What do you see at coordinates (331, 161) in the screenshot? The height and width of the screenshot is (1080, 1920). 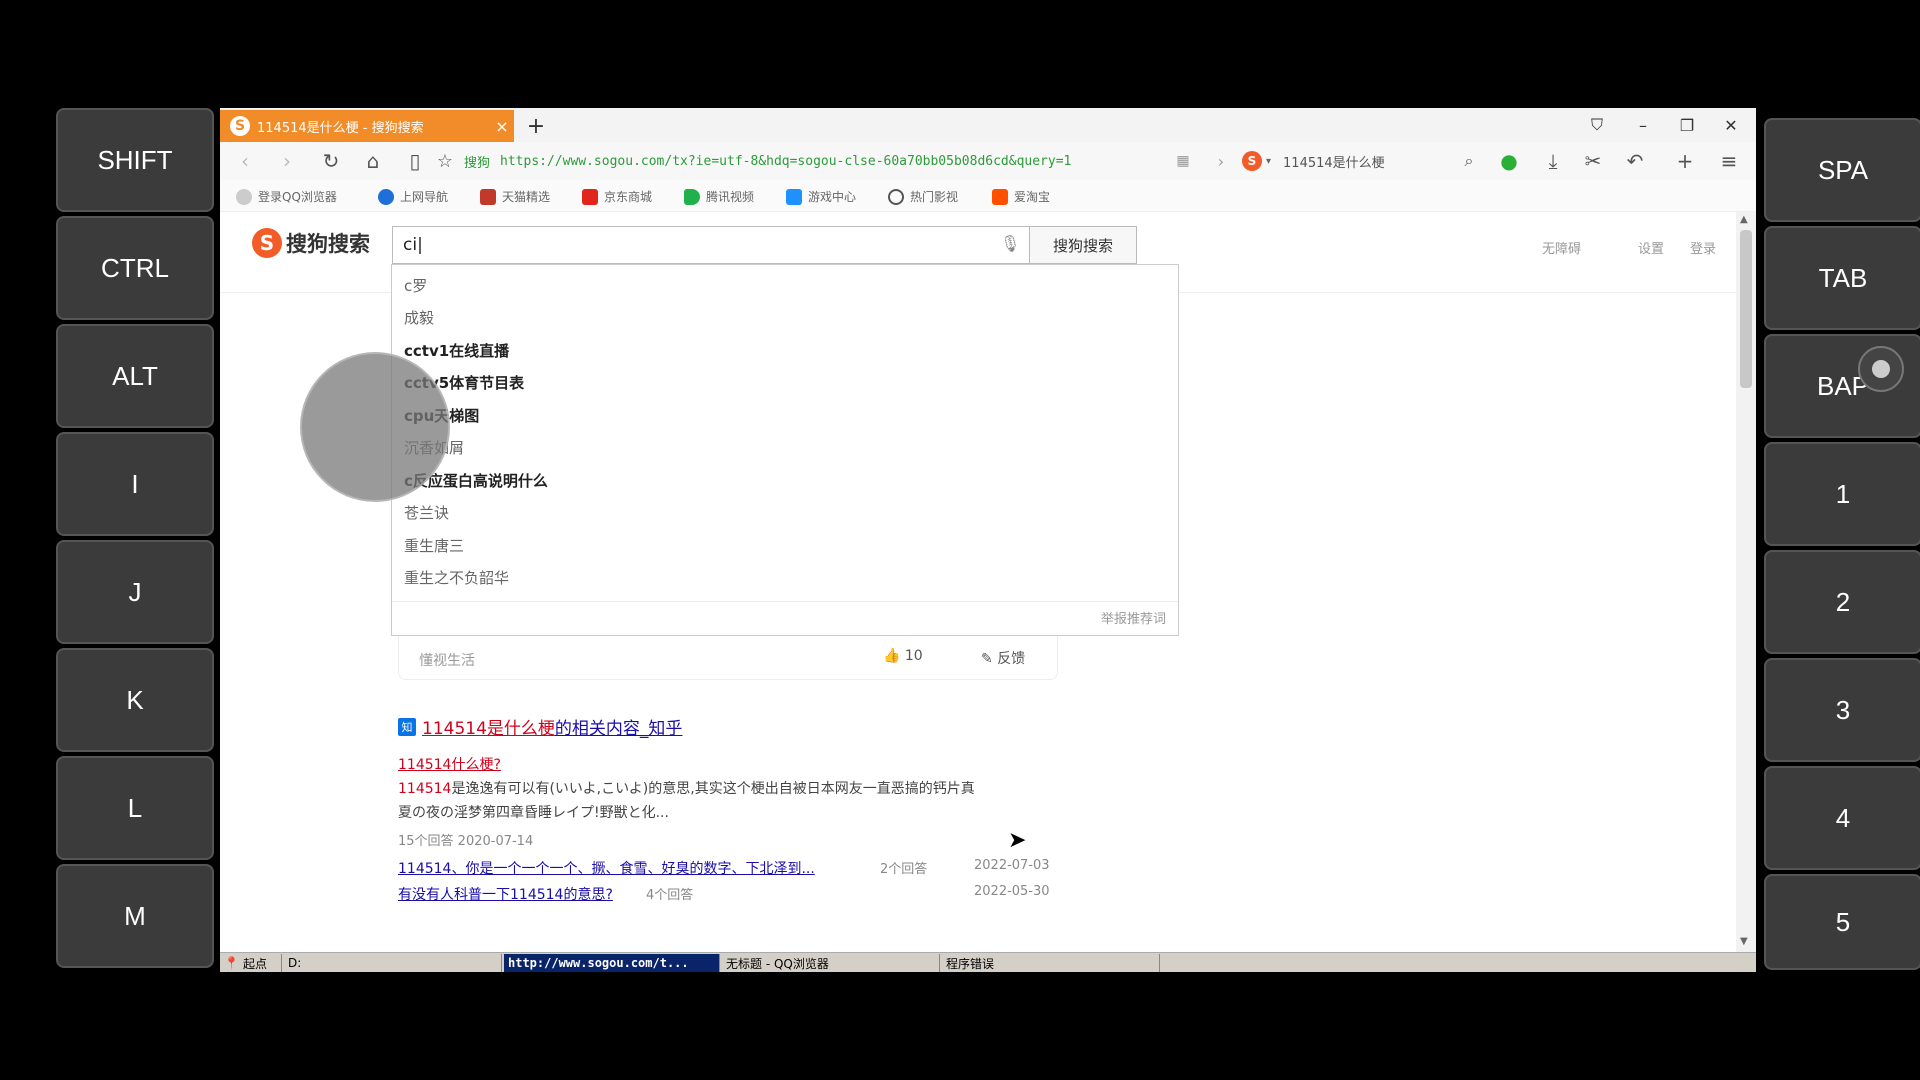 I see `refresh-icon: ↻` at bounding box center [331, 161].